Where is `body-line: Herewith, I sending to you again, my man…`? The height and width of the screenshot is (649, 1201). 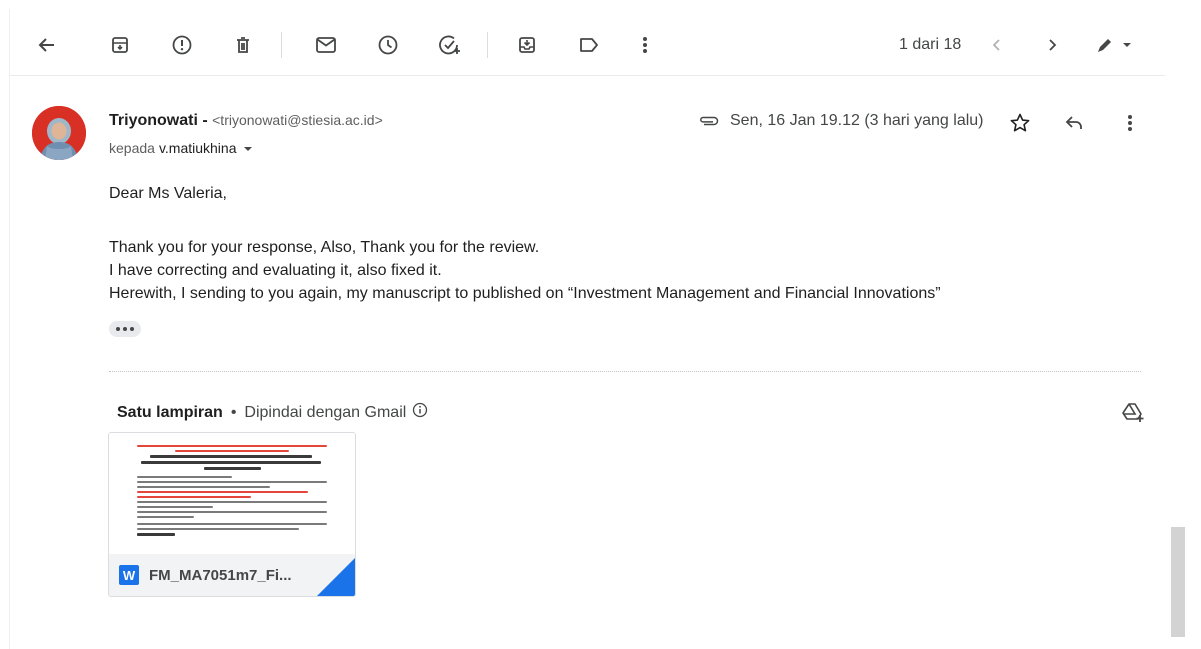
body-line: Herewith, I sending to you again, my man… is located at coordinates (525, 293).